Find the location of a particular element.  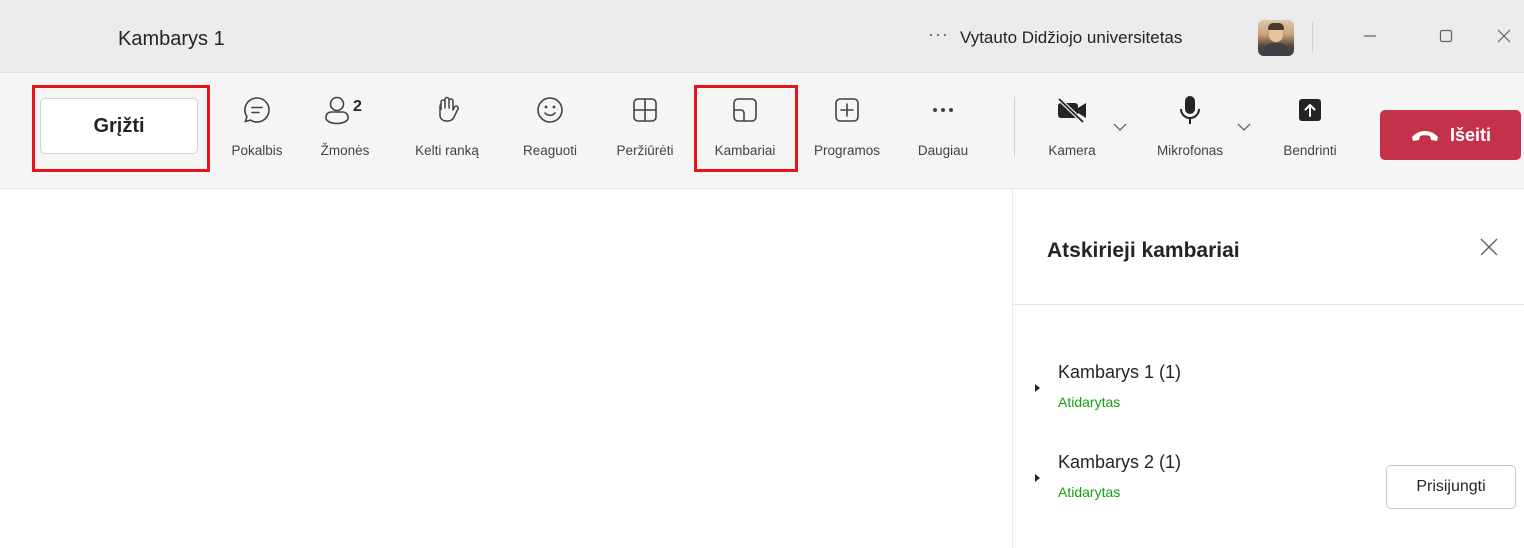

apps-button: Programos is located at coordinates (847, 131).